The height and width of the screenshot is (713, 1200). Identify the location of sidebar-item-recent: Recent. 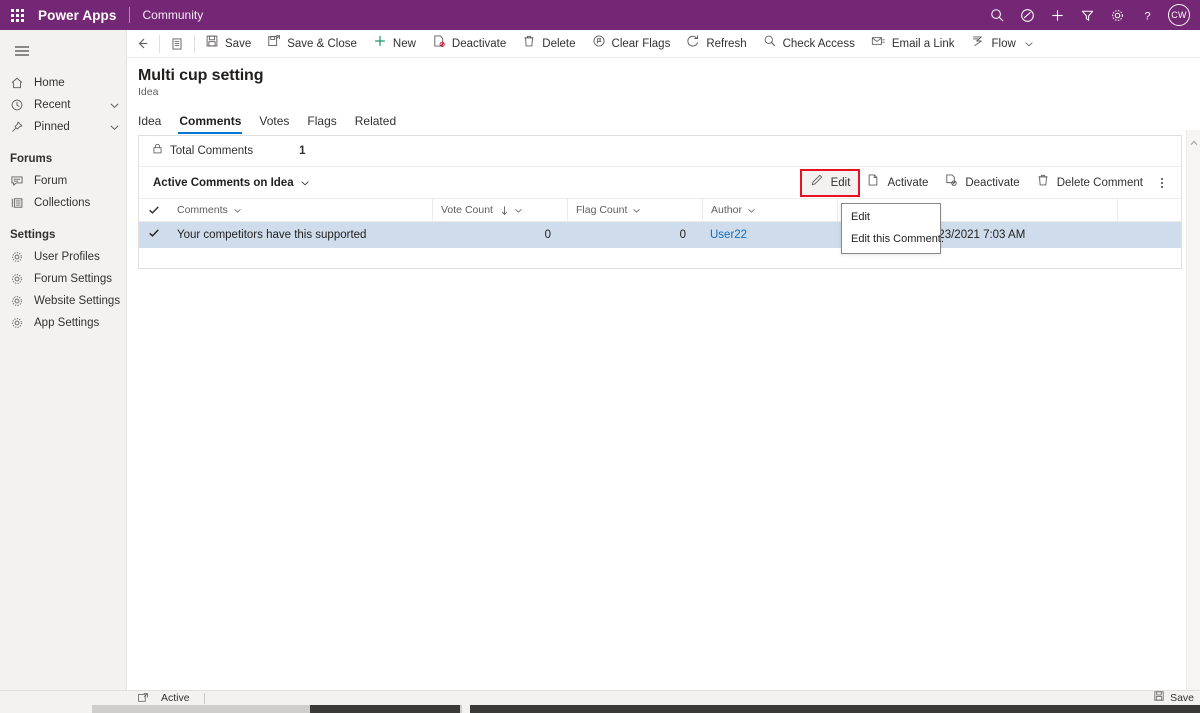
(63, 105).